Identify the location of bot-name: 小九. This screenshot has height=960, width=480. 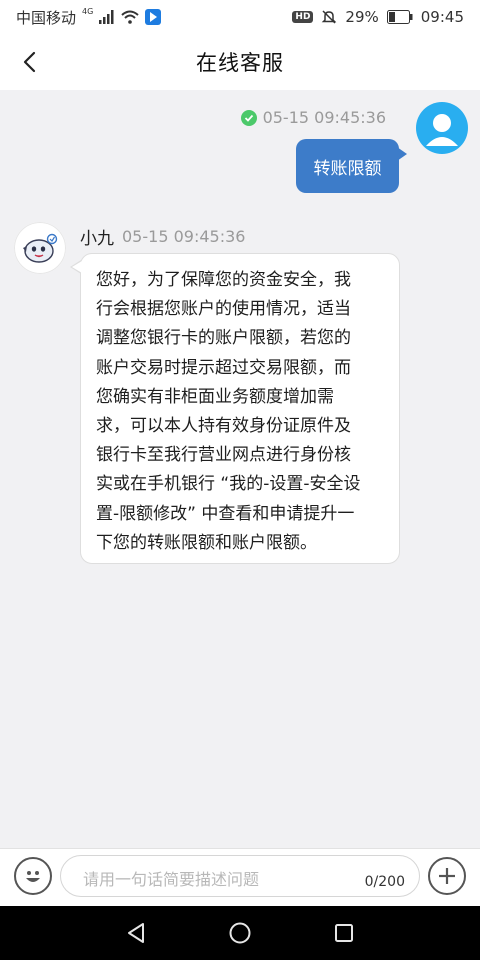
(97, 239).